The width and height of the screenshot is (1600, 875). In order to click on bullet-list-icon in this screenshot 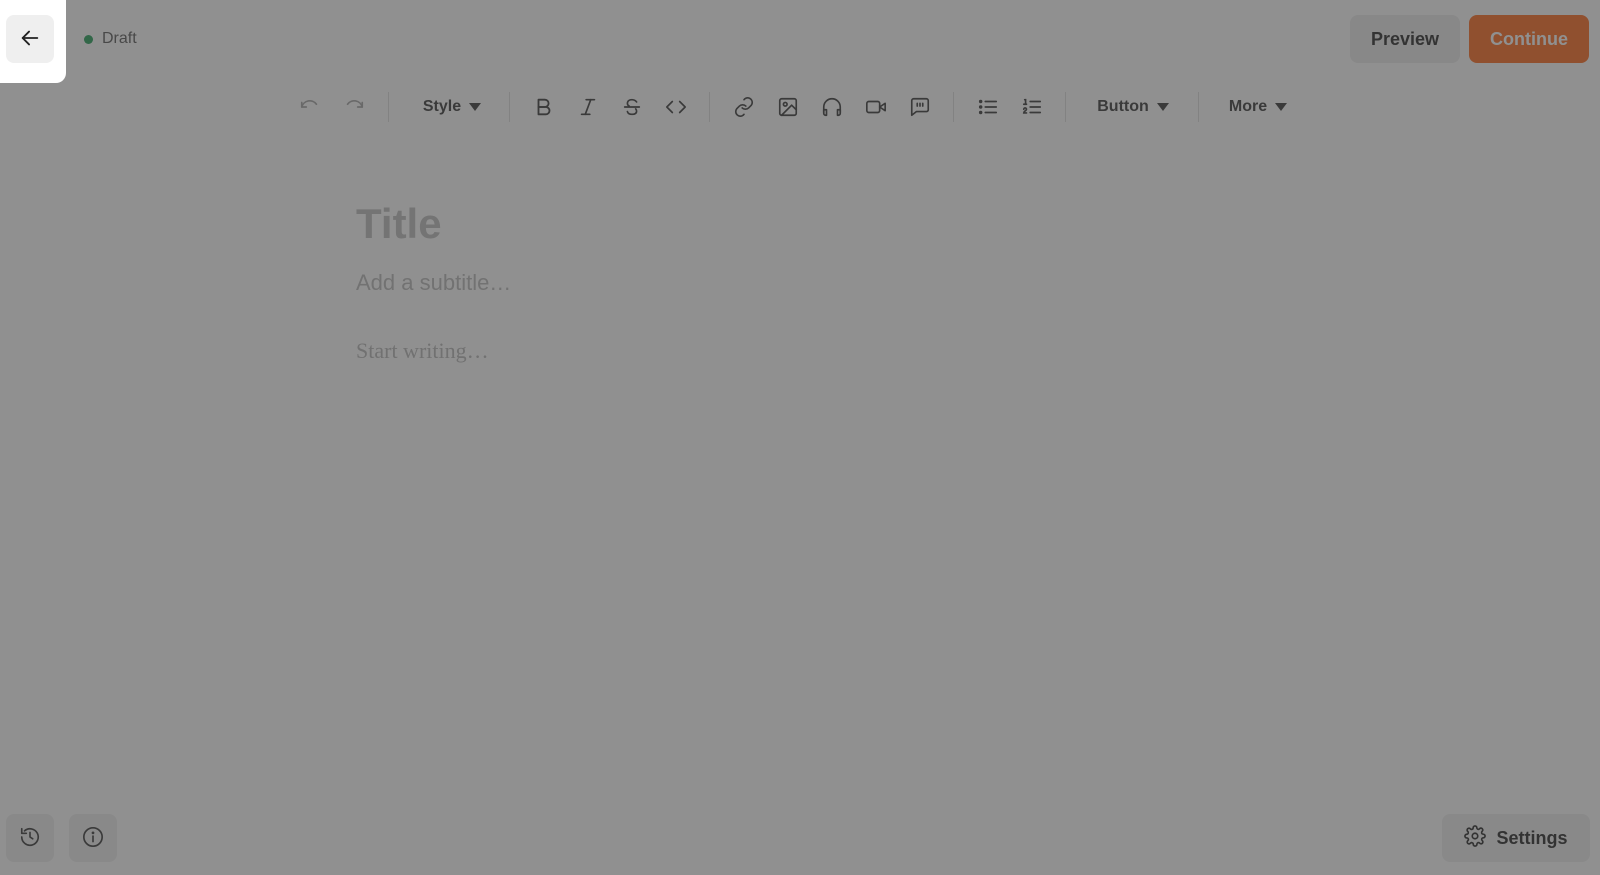, I will do `click(988, 107)`.